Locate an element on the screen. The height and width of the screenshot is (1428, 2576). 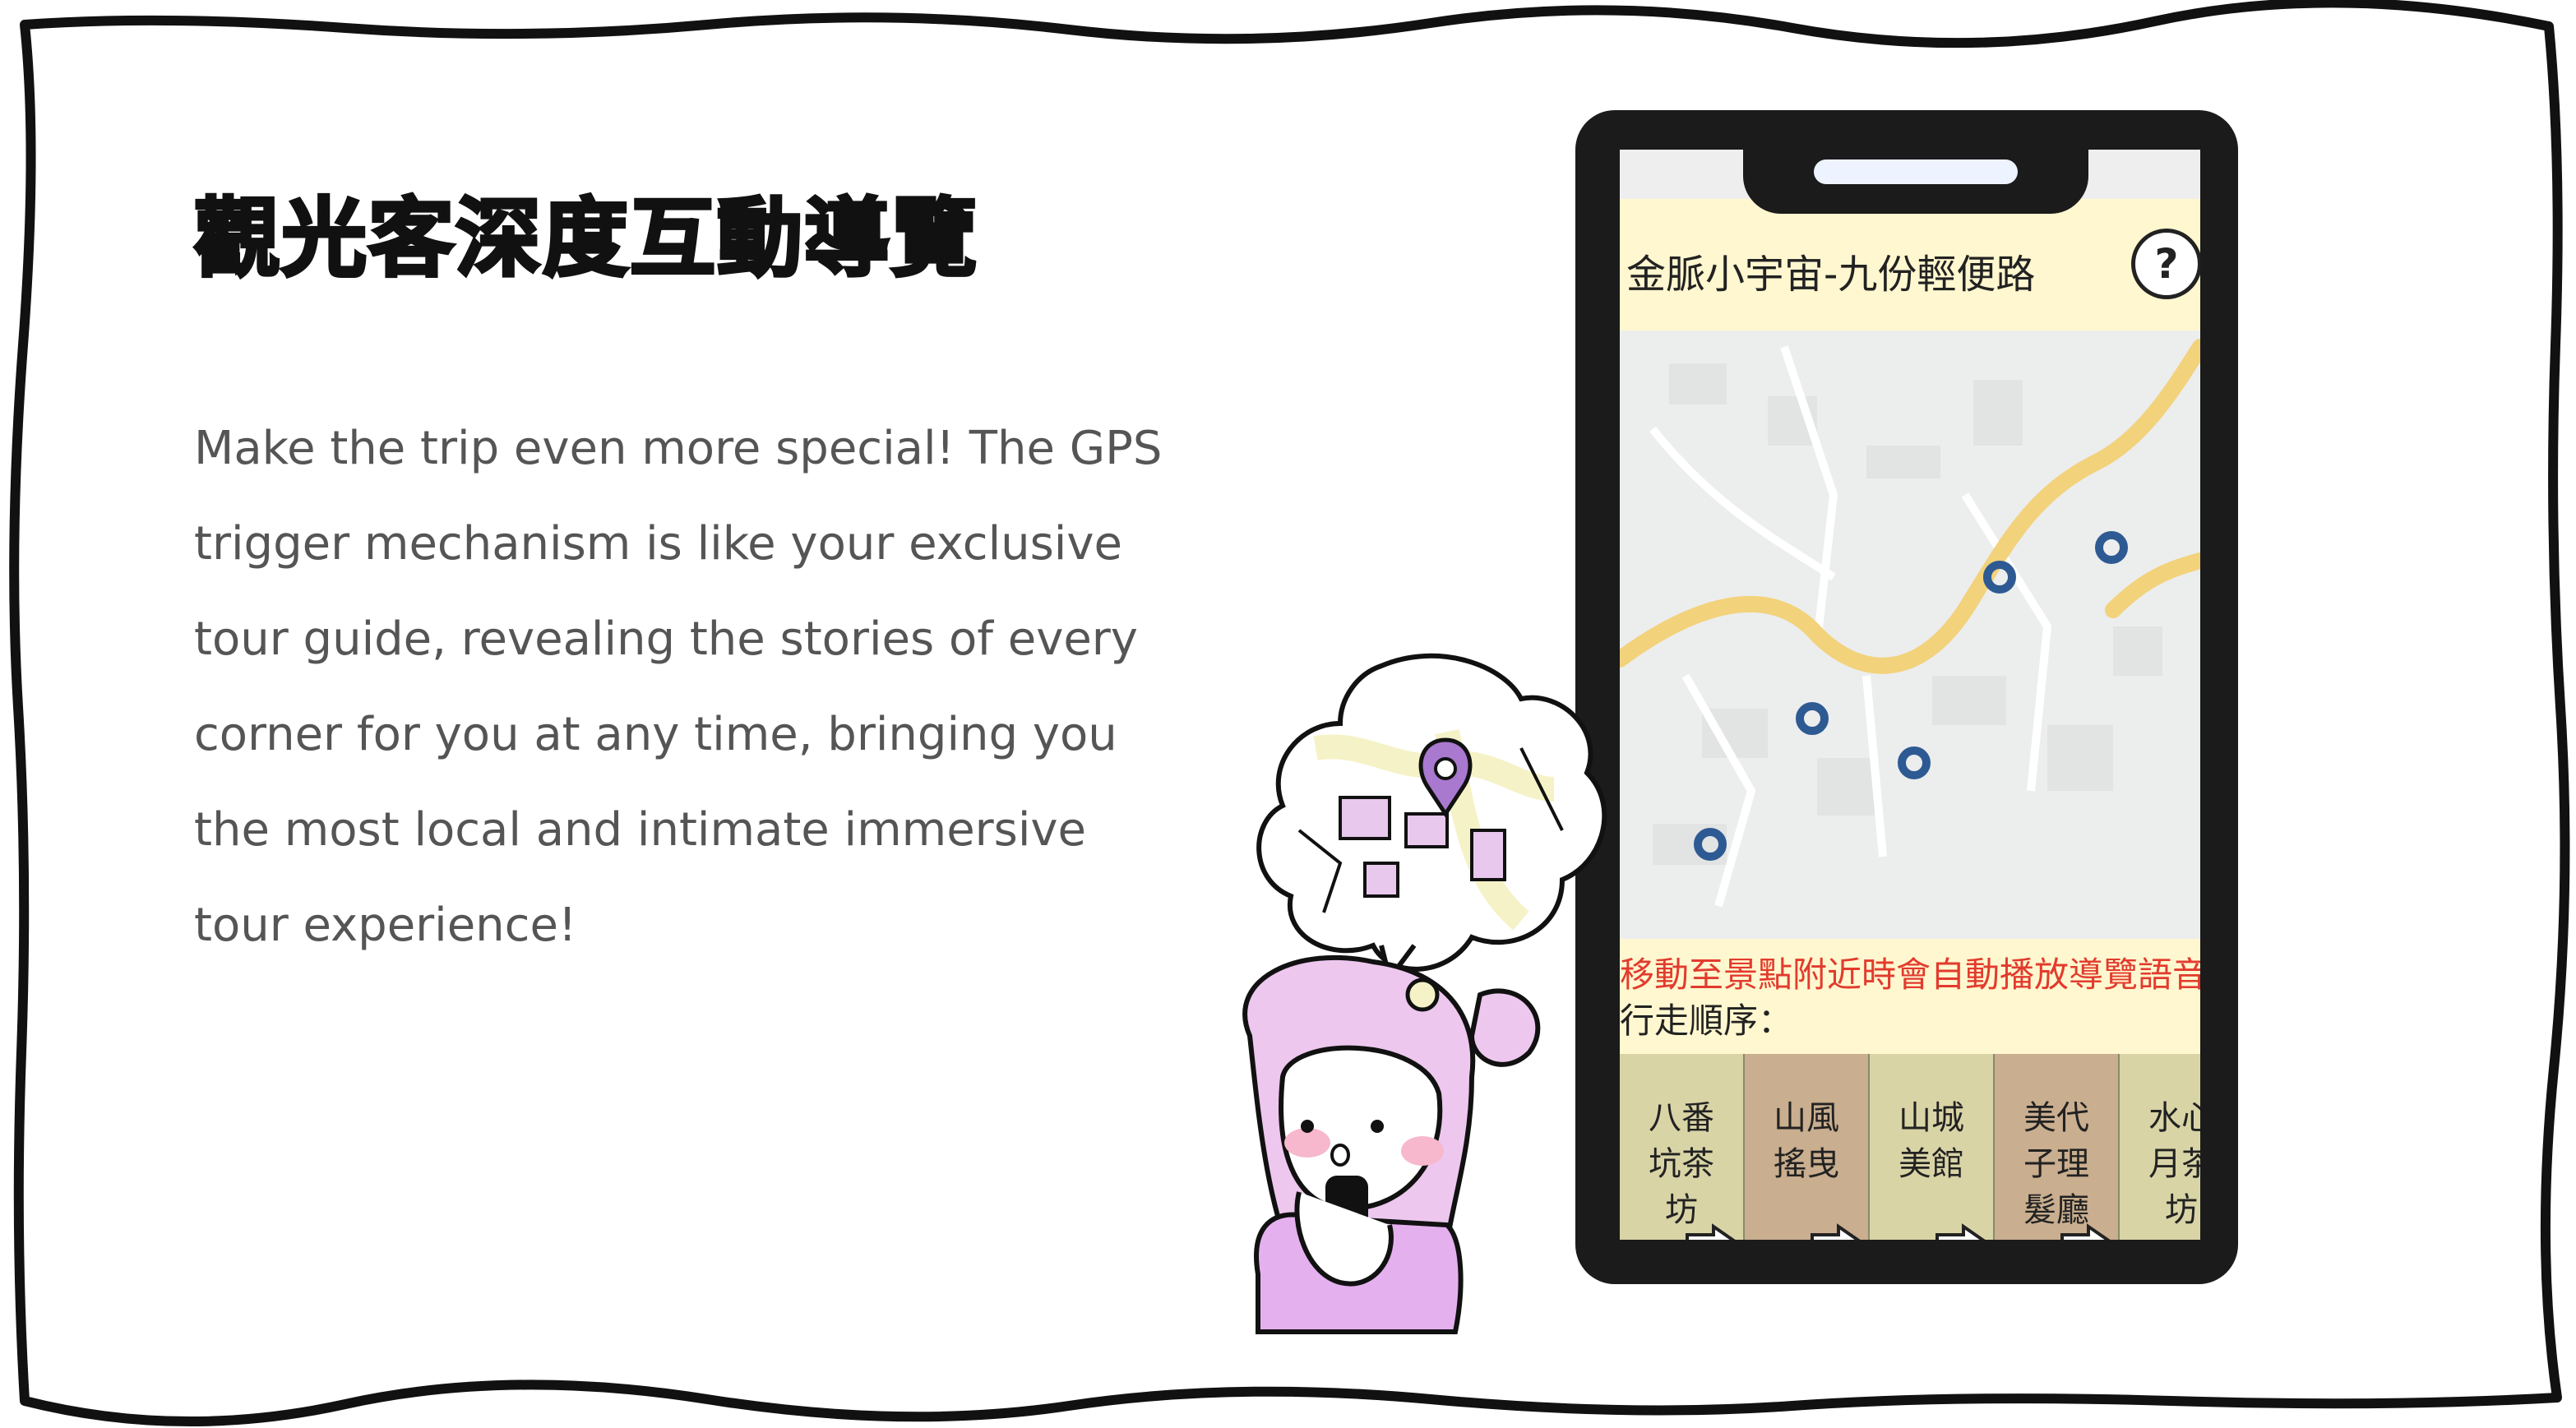
phone-notch is located at coordinates (1915, 182).